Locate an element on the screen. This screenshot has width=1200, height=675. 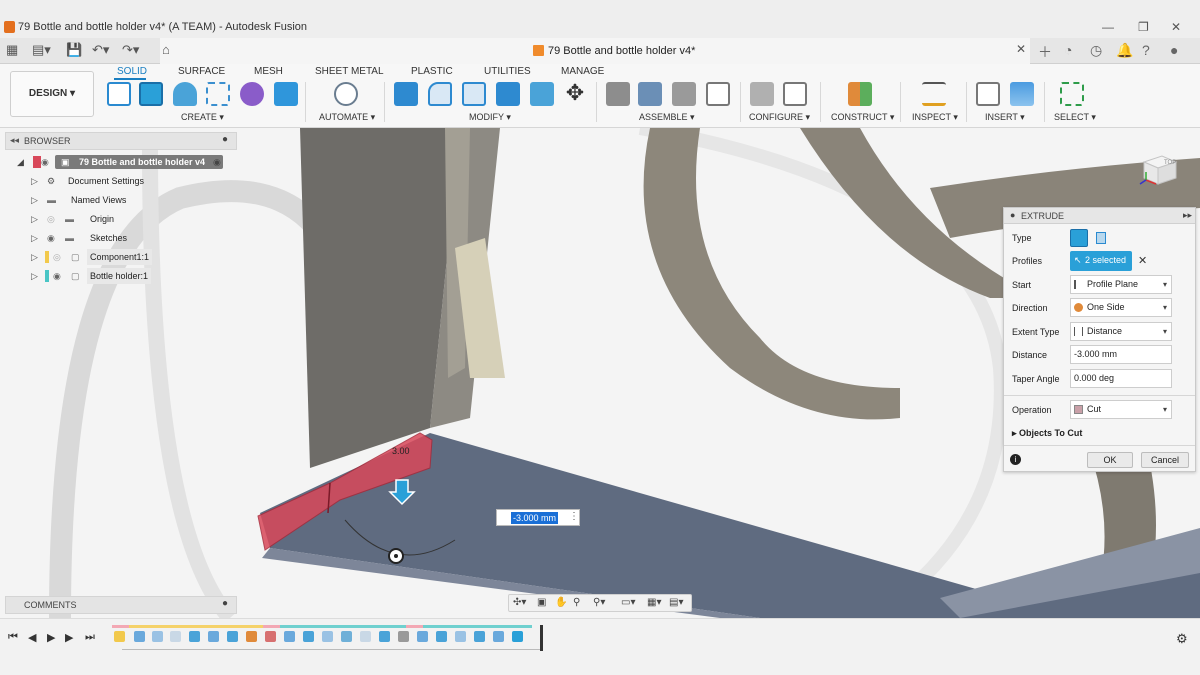
pin-icon: ● is located at coordinates (225, 139).